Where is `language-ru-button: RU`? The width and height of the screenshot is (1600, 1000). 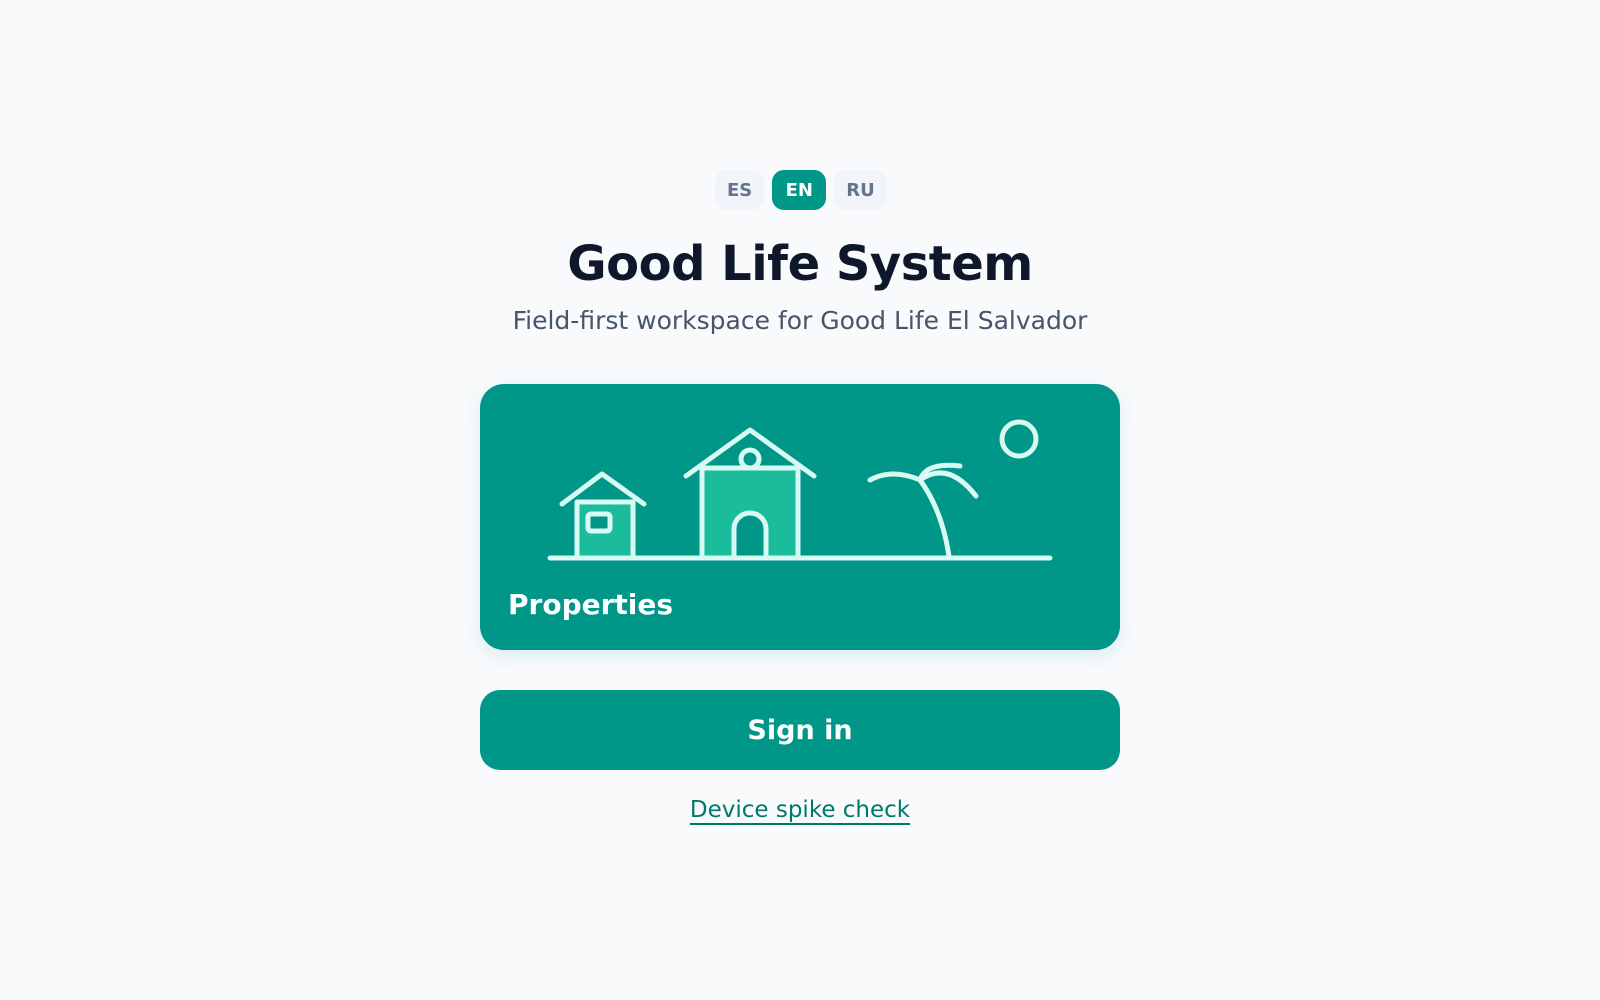 language-ru-button: RU is located at coordinates (860, 190).